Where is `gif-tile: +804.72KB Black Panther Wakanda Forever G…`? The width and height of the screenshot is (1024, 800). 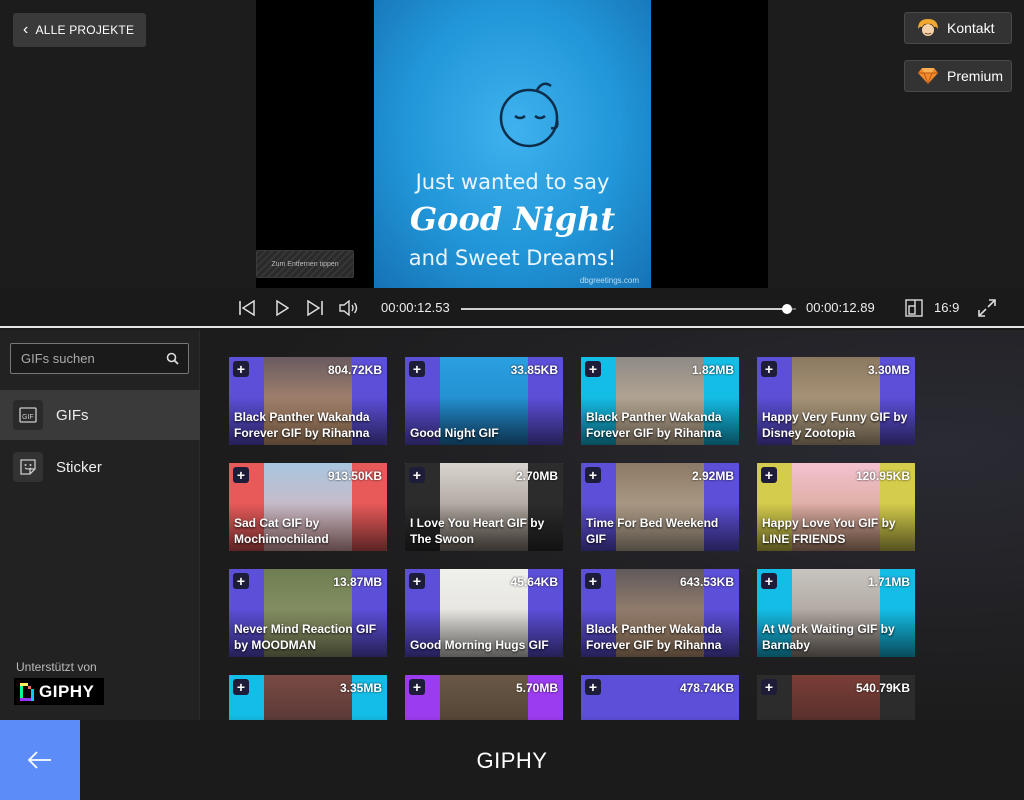 gif-tile: +804.72KB Black Panther Wakanda Forever G… is located at coordinates (308, 401).